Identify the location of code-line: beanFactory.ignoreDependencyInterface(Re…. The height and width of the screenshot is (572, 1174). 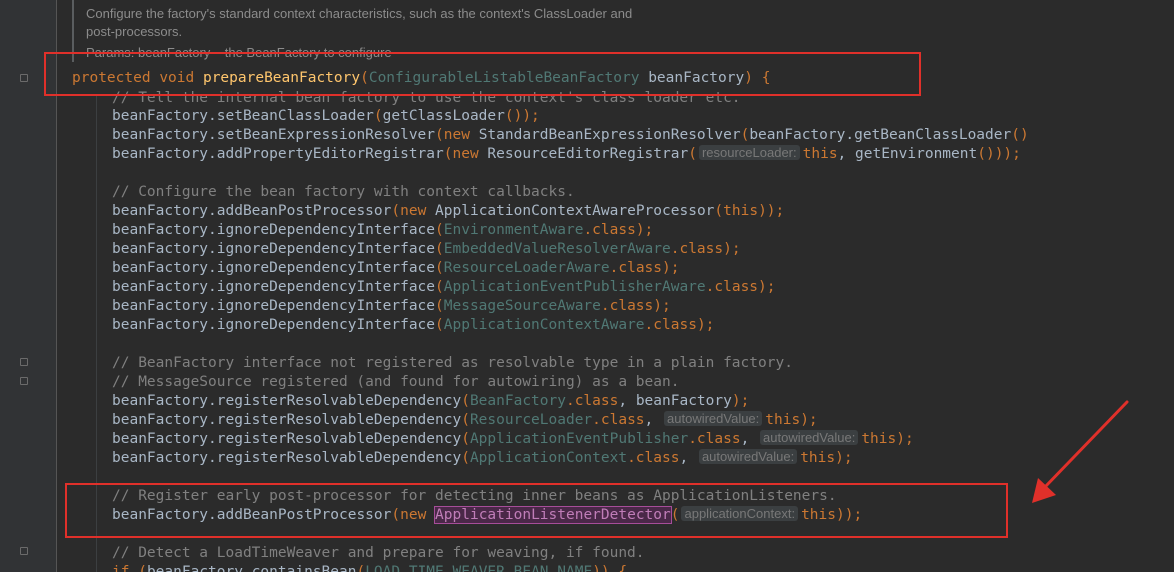
(396, 268).